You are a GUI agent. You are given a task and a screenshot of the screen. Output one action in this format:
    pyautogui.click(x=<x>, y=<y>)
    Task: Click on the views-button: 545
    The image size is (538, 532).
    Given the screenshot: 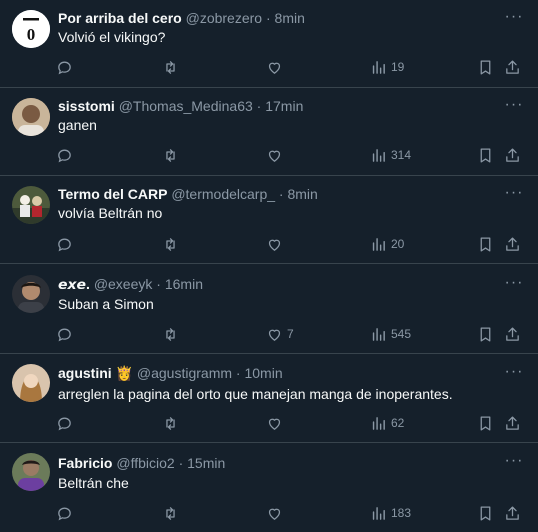 What is the action you would take?
    pyautogui.click(x=390, y=334)
    